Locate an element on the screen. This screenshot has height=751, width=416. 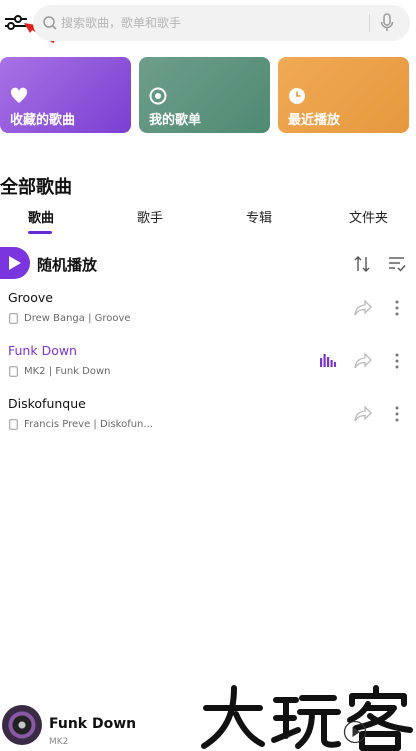
sort-icon is located at coordinates (362, 264).